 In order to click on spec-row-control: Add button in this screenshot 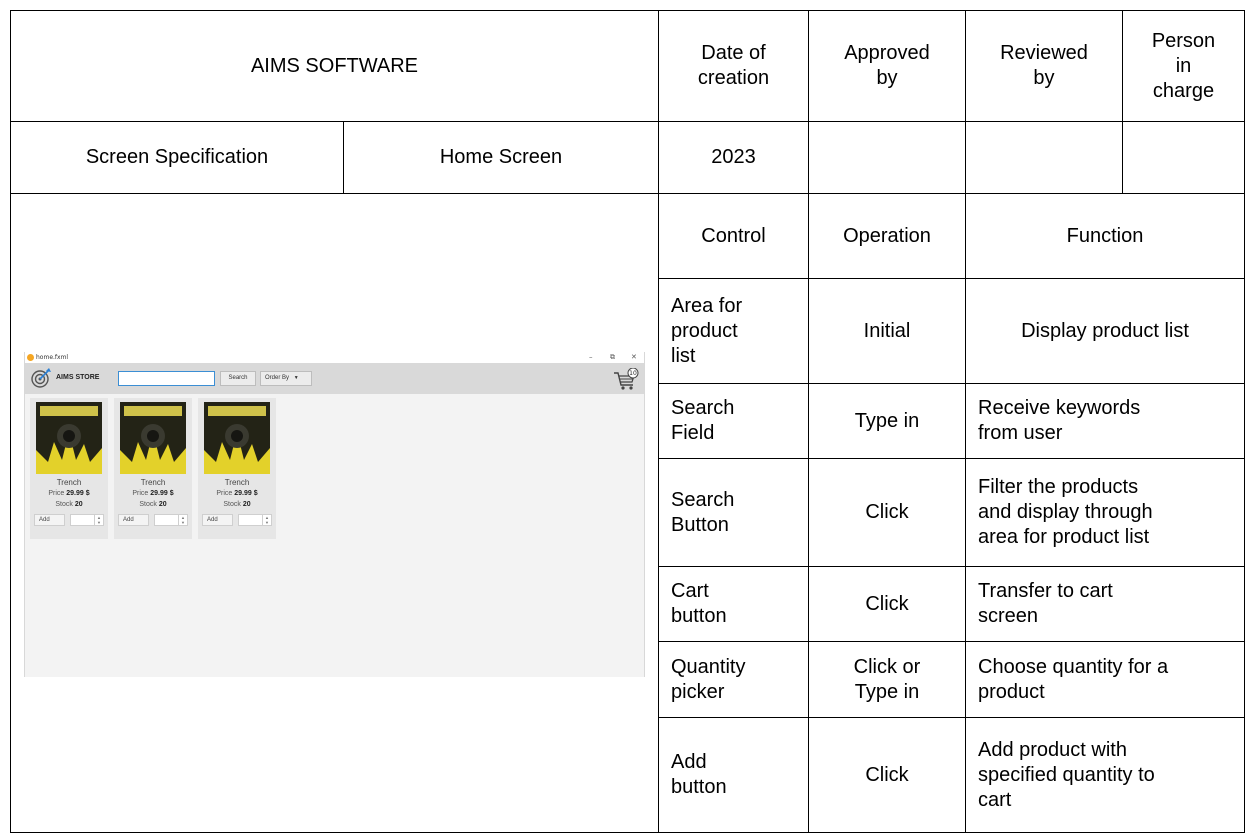, I will do `click(733, 775)`.